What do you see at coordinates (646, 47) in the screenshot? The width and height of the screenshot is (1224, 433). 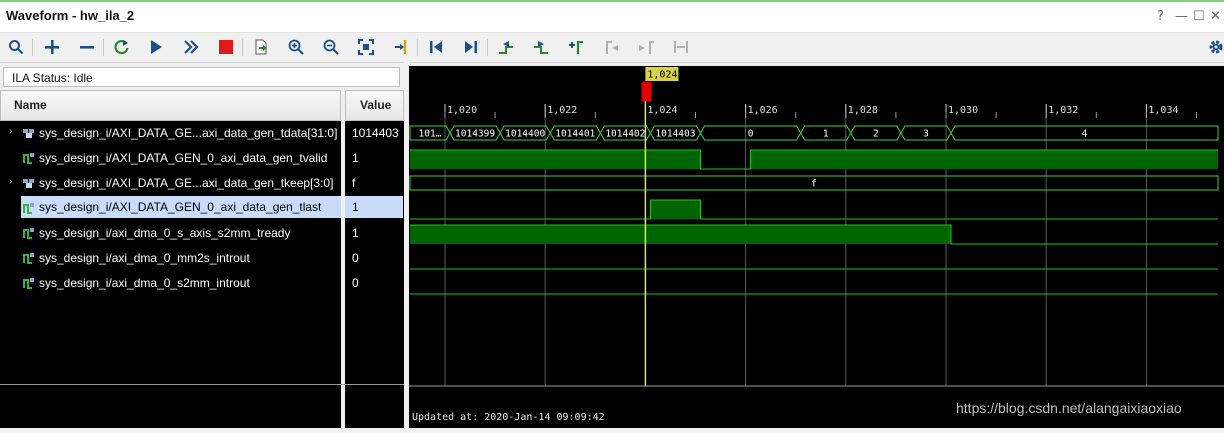 I see `next-marker-icon` at bounding box center [646, 47].